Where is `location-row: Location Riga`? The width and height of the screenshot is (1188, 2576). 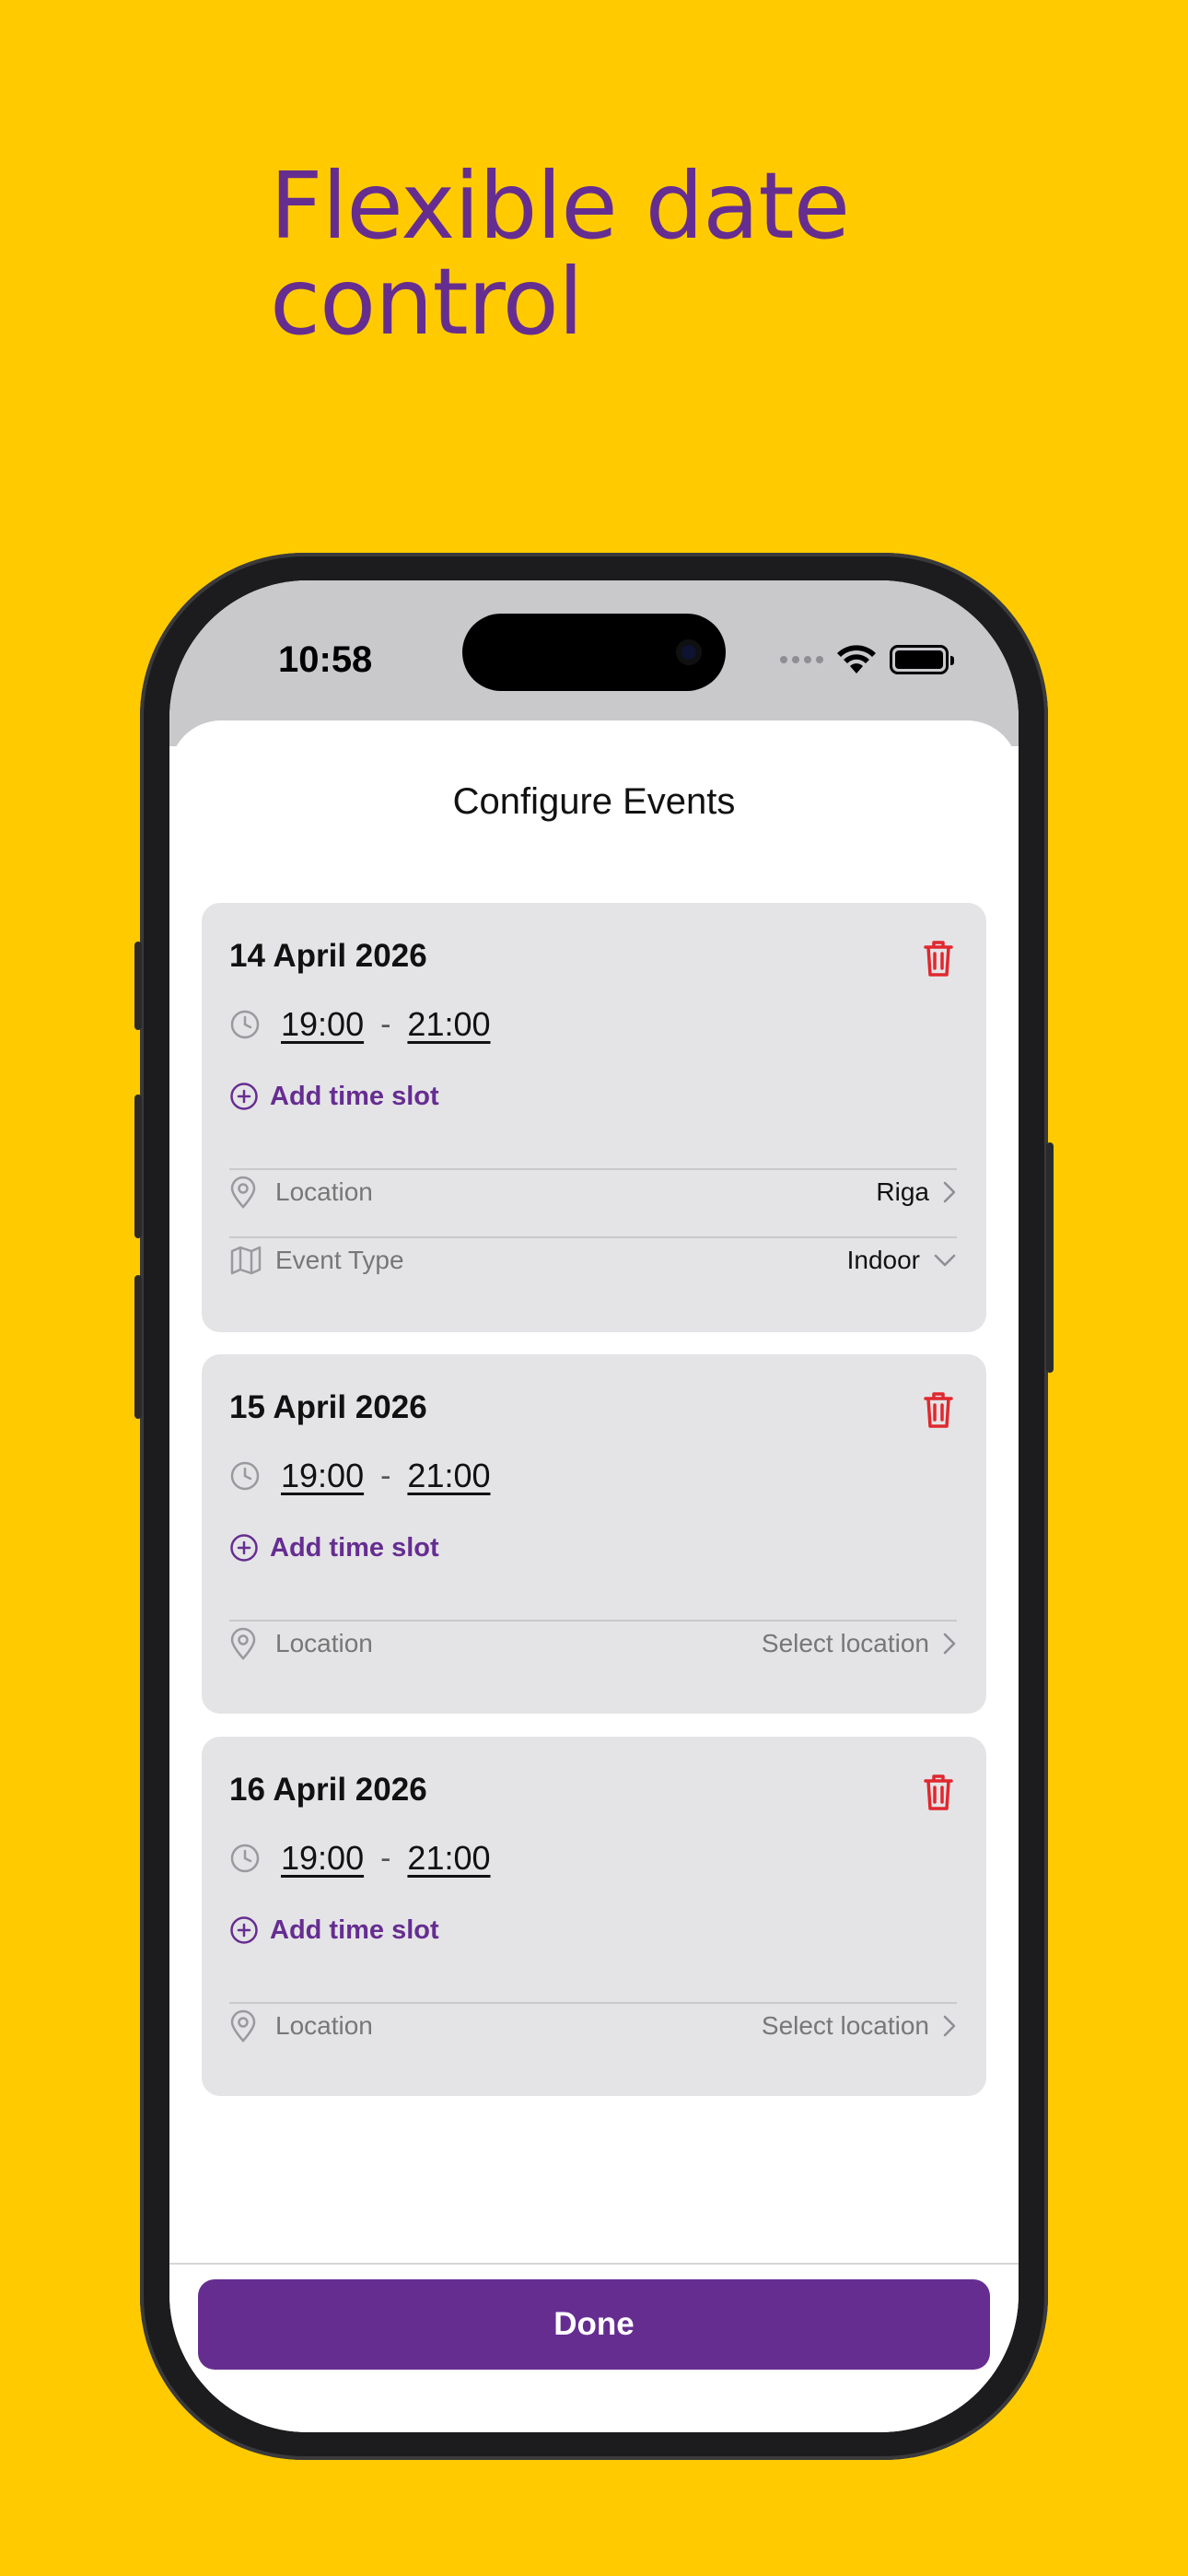
location-row: Location Riga is located at coordinates (593, 1192).